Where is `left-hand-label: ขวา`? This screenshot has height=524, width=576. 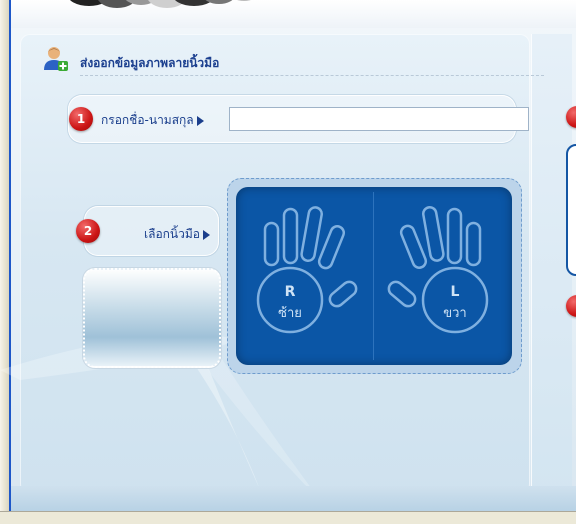 left-hand-label: ขวา is located at coordinates (455, 313).